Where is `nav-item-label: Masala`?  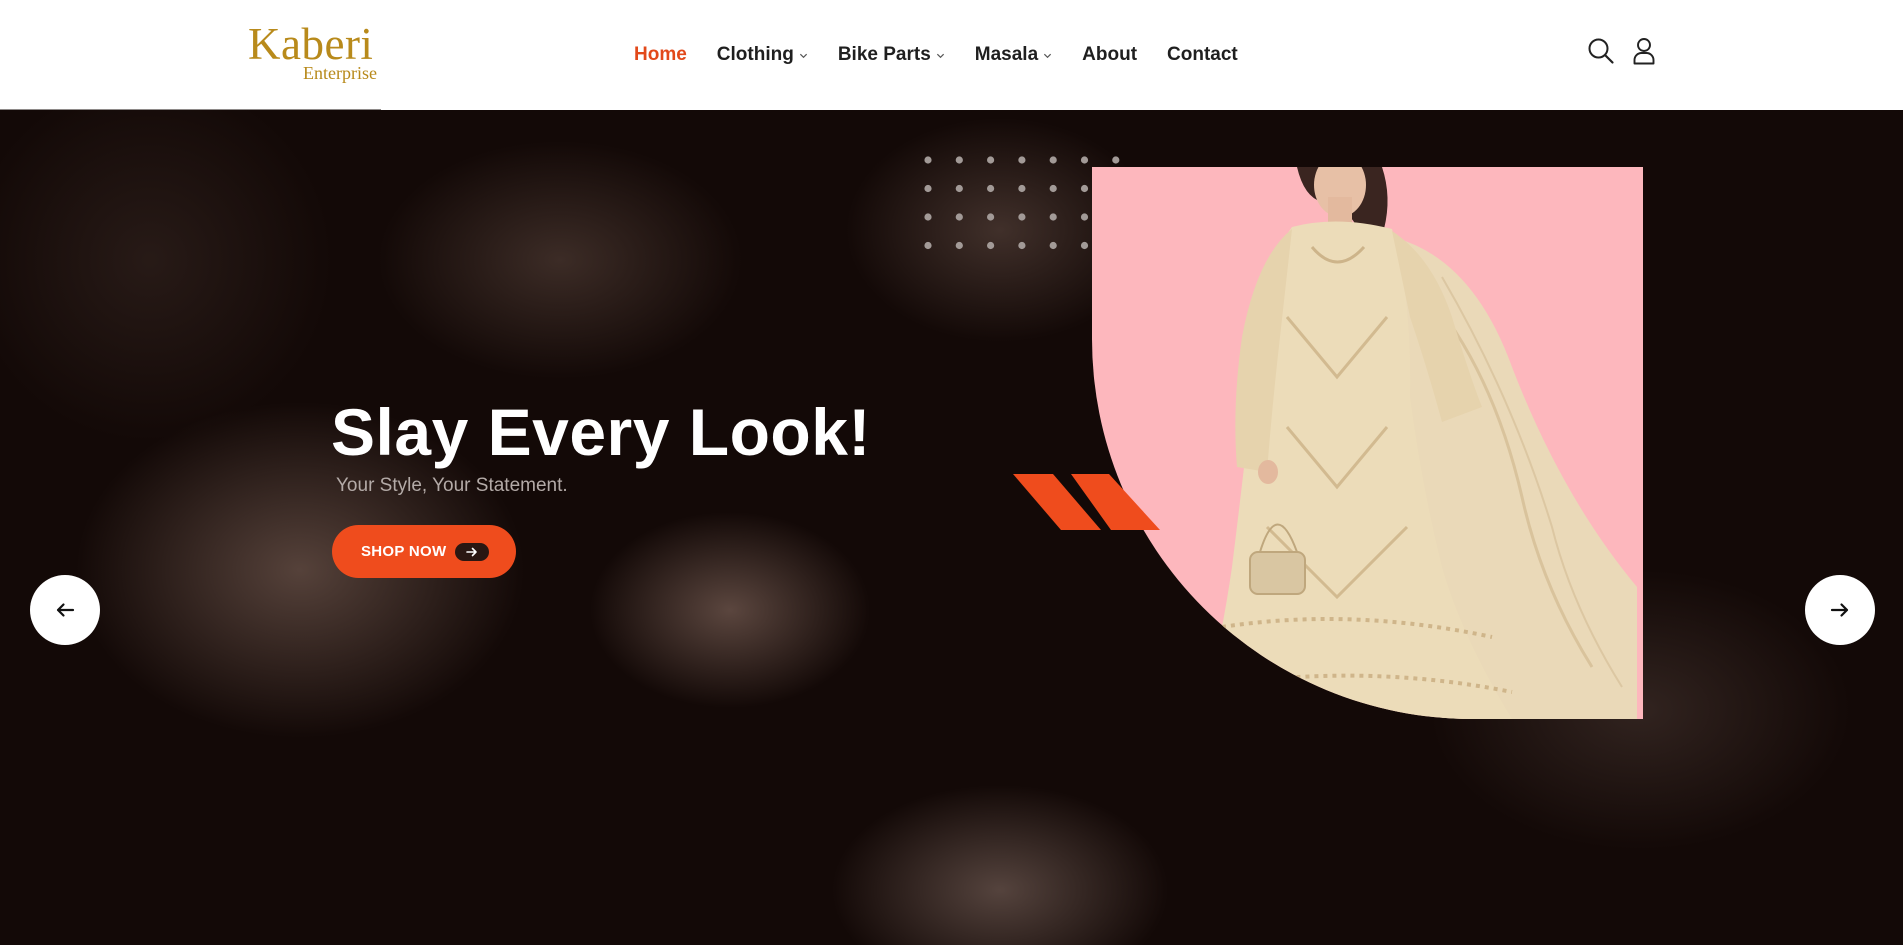 nav-item-label: Masala is located at coordinates (1006, 54).